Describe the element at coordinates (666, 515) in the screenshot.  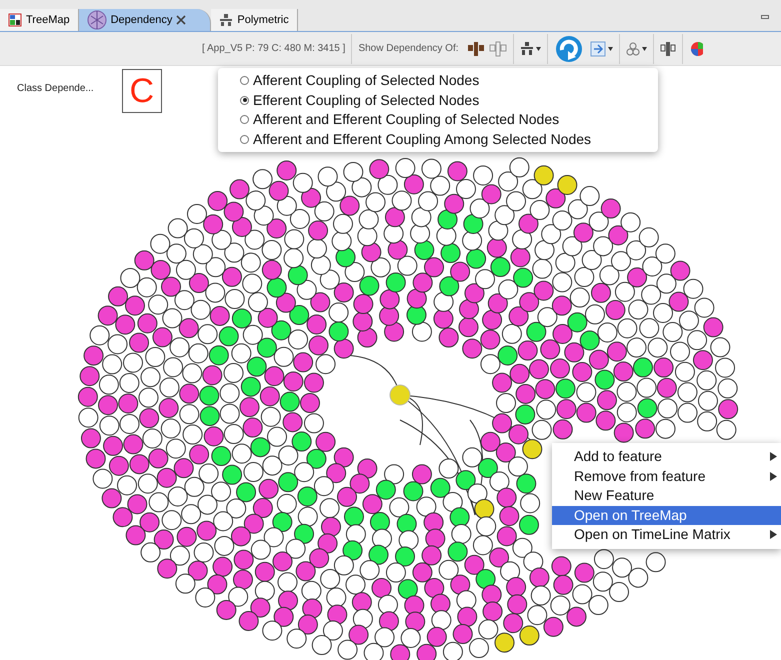
I see `menu-item: Open on TreeMap` at that location.